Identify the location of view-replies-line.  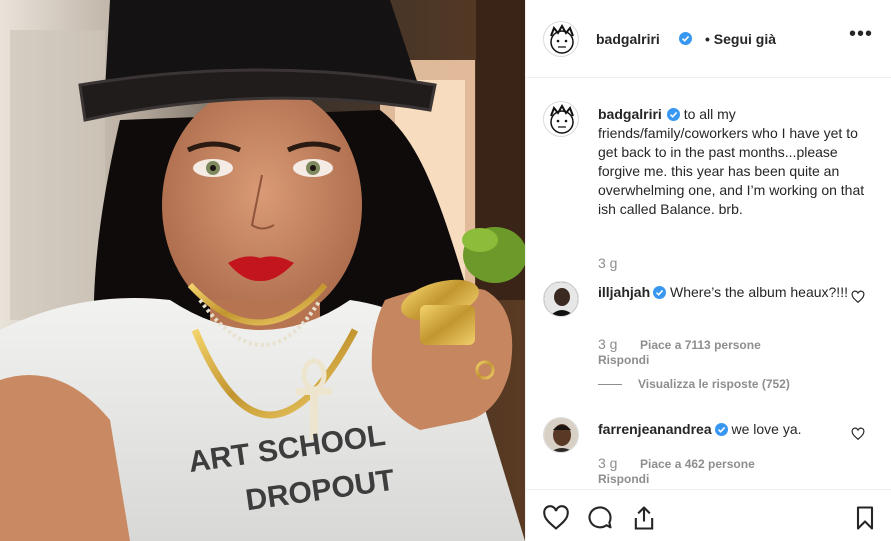
(610, 385).